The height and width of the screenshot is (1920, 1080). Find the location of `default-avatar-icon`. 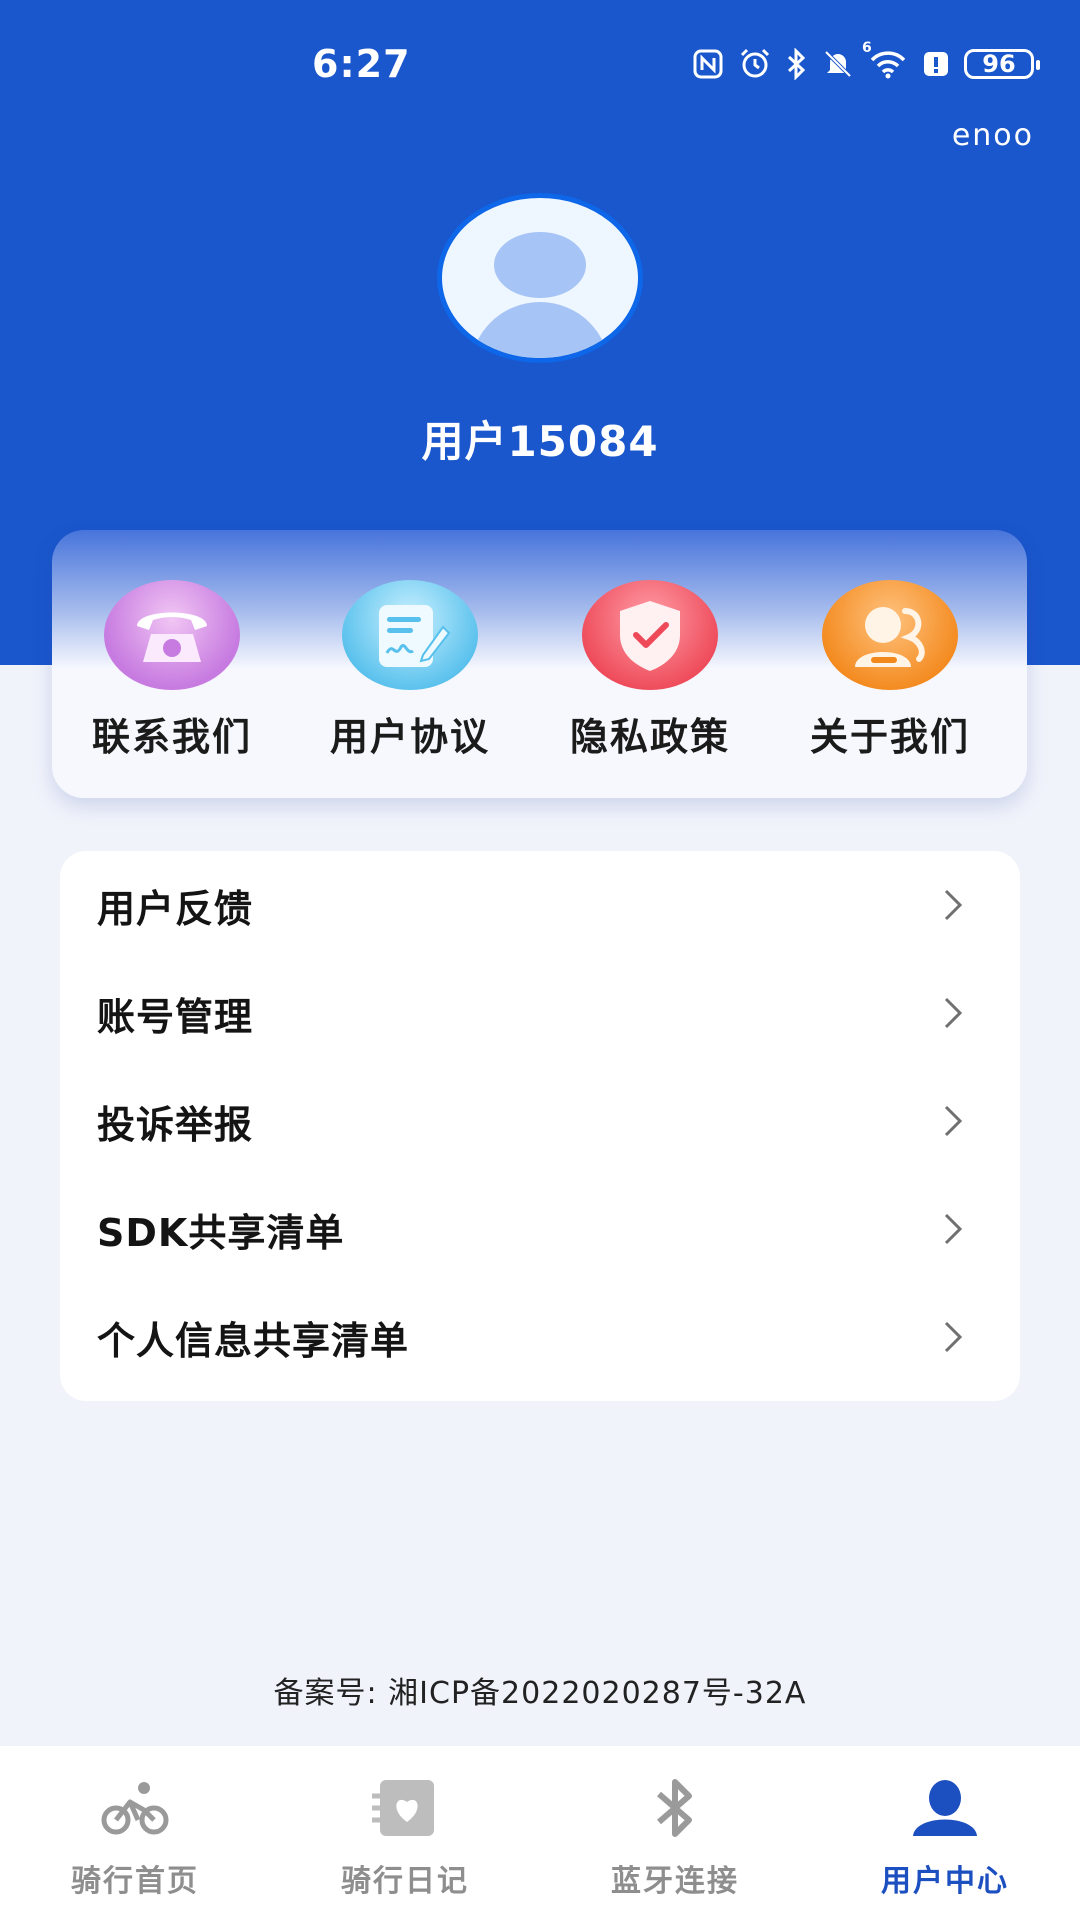

default-avatar-icon is located at coordinates (540, 265).